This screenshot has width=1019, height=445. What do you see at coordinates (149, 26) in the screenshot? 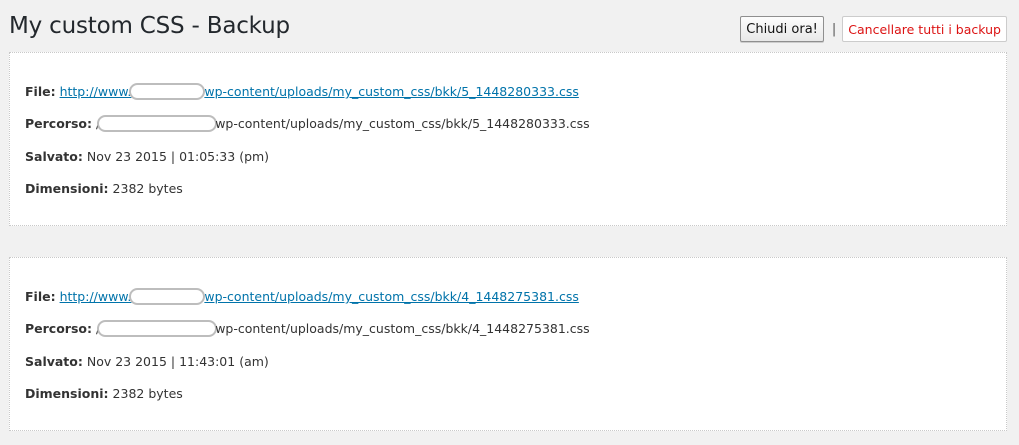
I see `page-title: My custom CSS - Backup` at bounding box center [149, 26].